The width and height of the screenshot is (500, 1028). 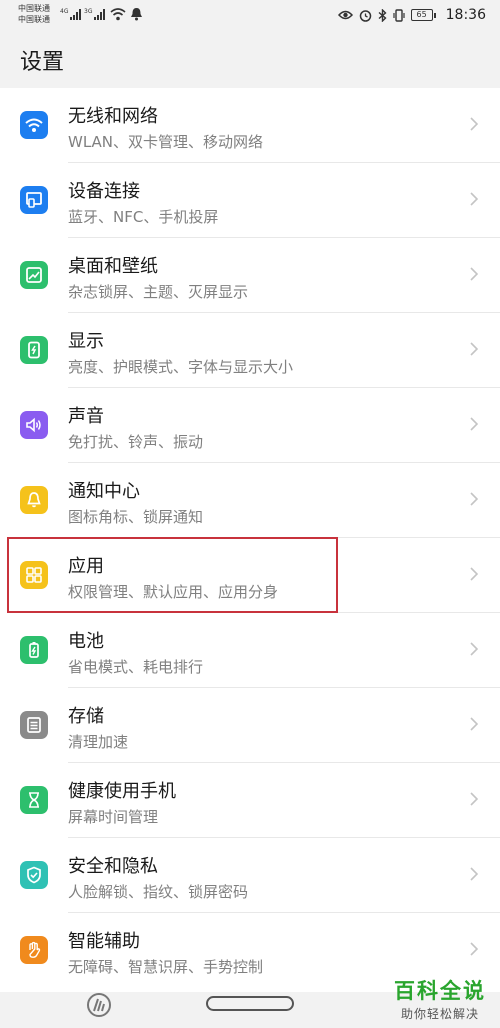 What do you see at coordinates (34, 200) in the screenshot?
I see `device-connection-icon` at bounding box center [34, 200].